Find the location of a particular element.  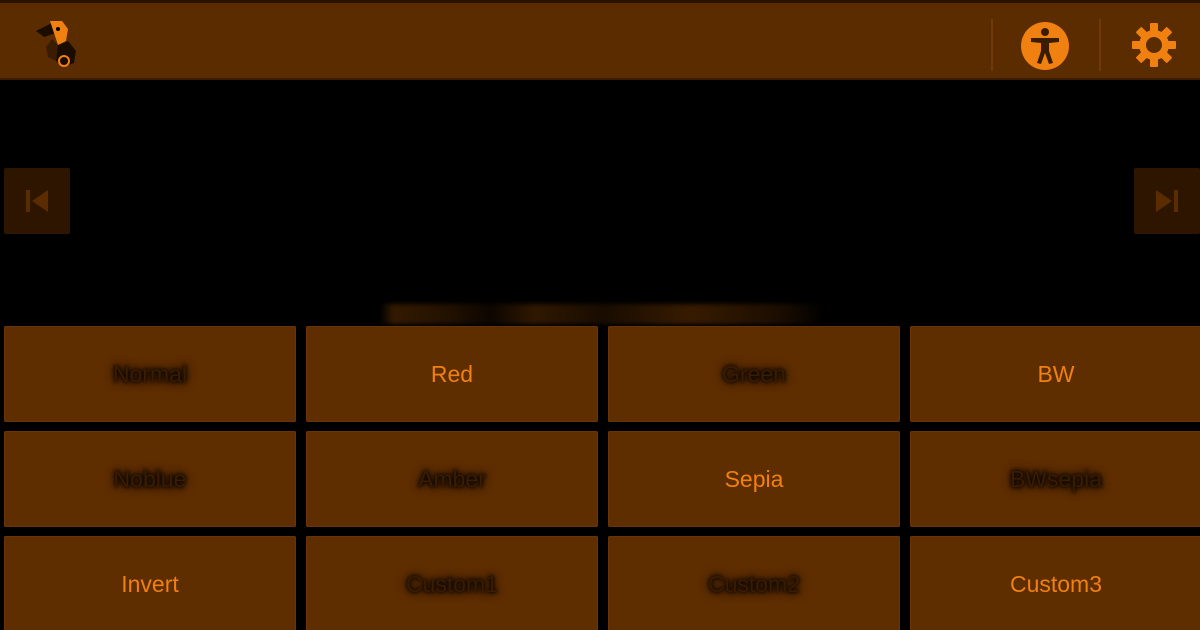

filter-button-custom2: Custom2 is located at coordinates (754, 583).